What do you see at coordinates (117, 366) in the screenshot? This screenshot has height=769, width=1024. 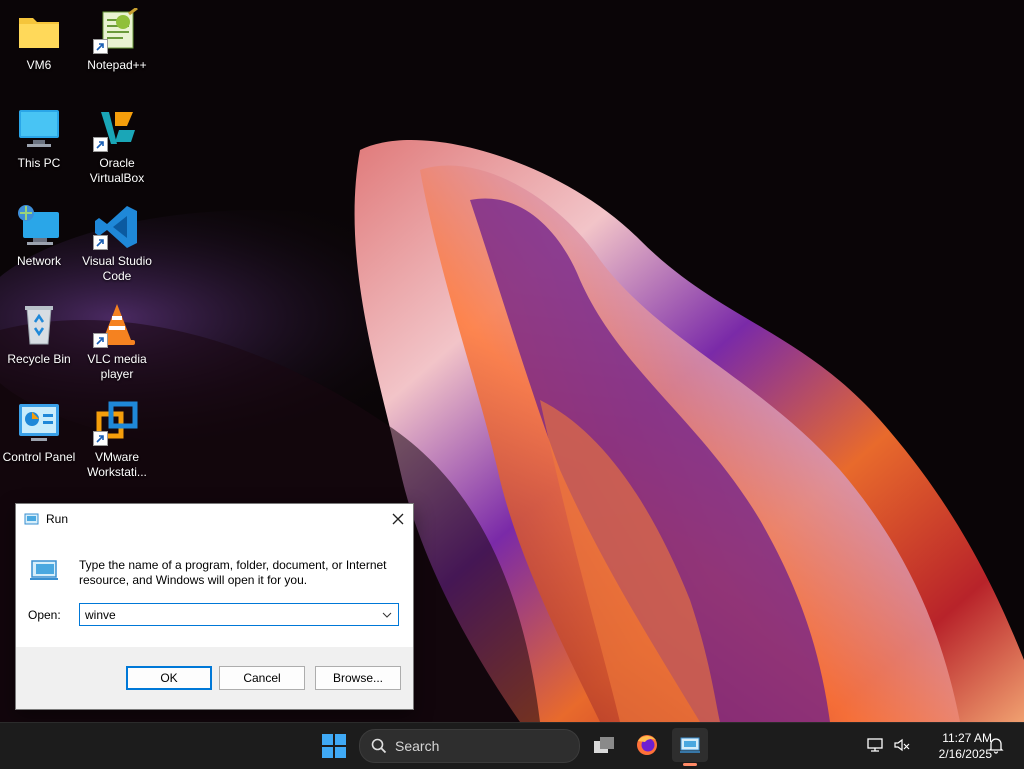 I see `desktop-icon-label: VLC media player` at bounding box center [117, 366].